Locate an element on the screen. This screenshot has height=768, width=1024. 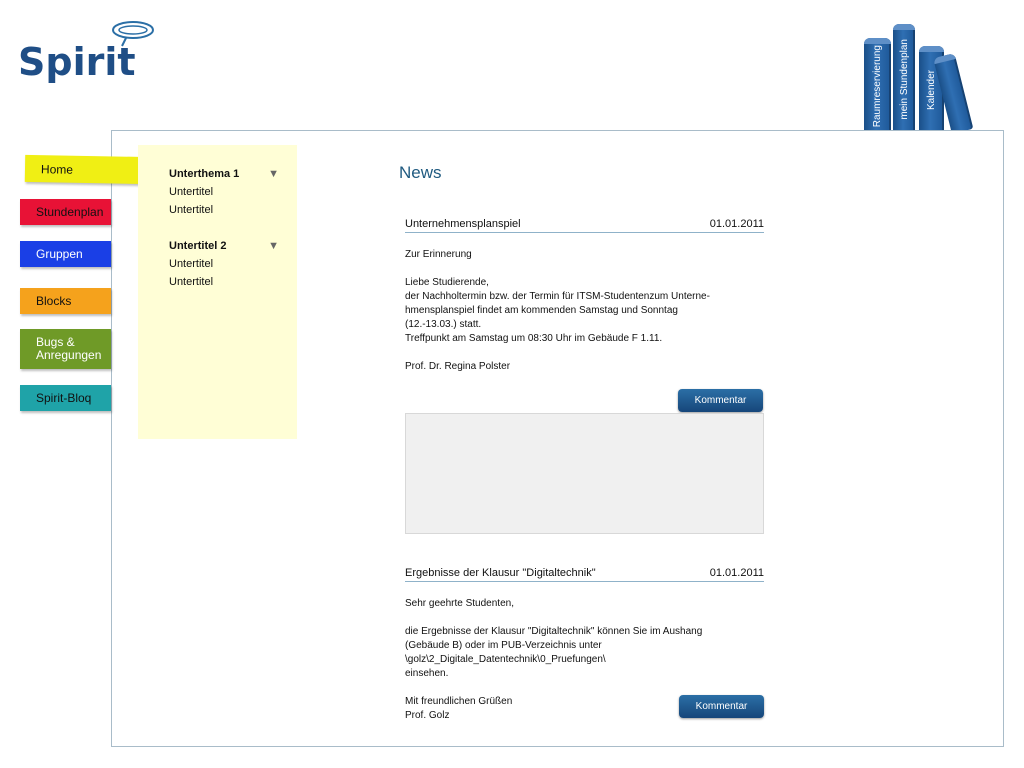
nav-tab-spirit-blog: Spirit-Bloq is located at coordinates (65, 398).